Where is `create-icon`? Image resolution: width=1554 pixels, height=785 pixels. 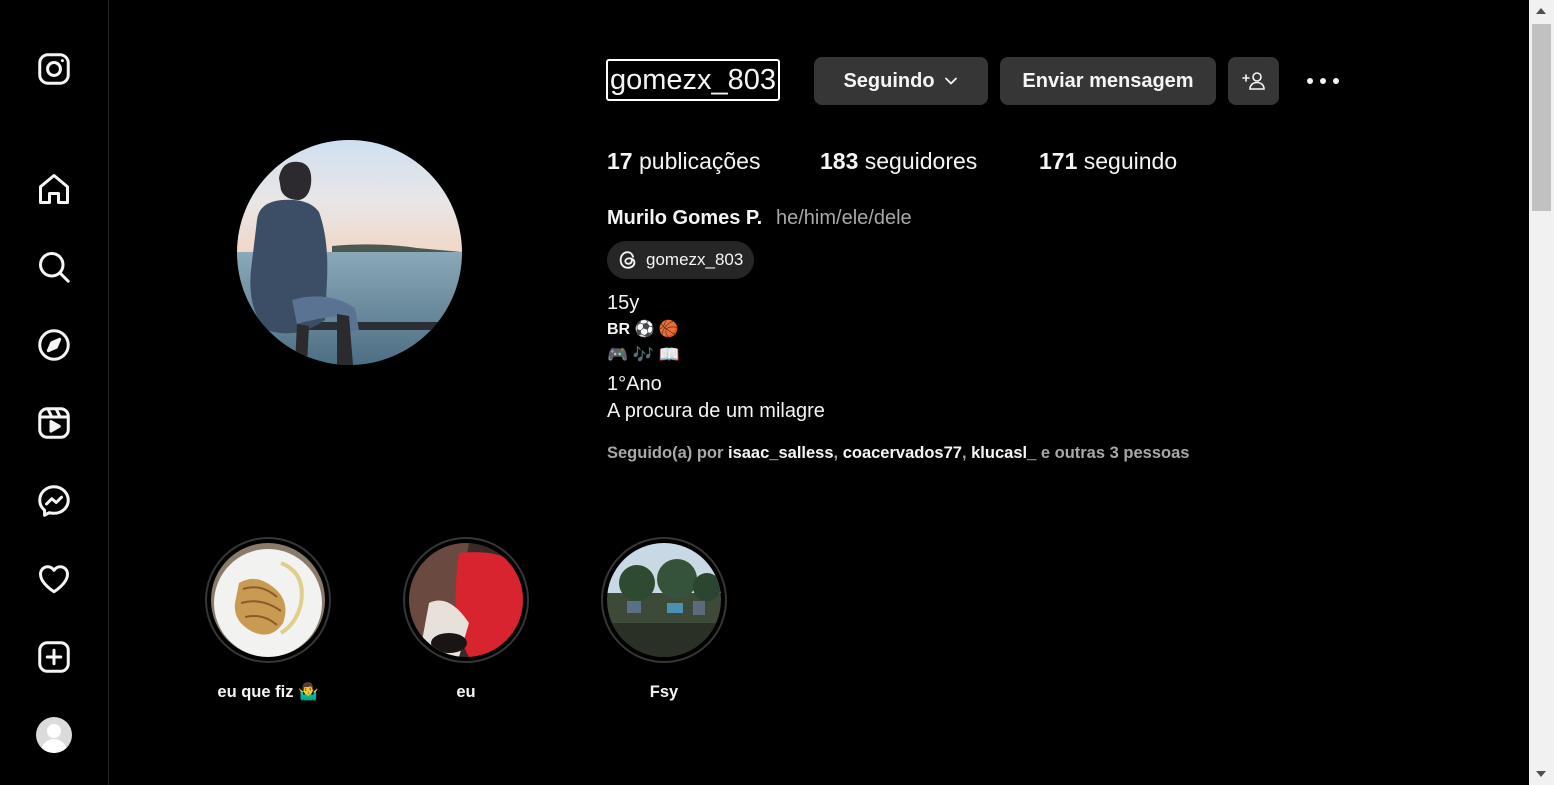
create-icon is located at coordinates (54, 657).